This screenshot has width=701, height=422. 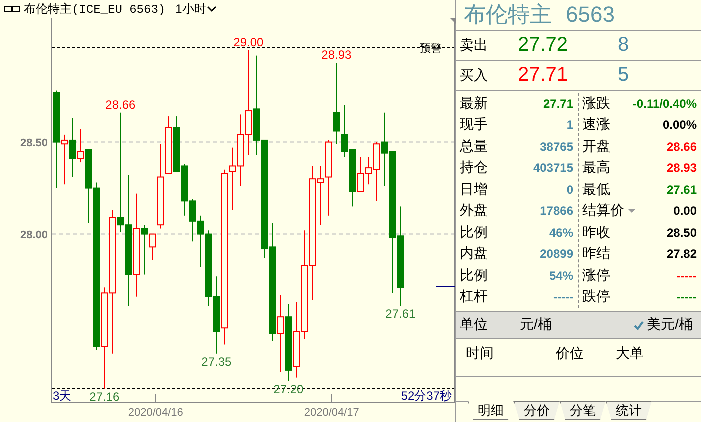 I want to click on field-value: 27.61, so click(x=681, y=189).